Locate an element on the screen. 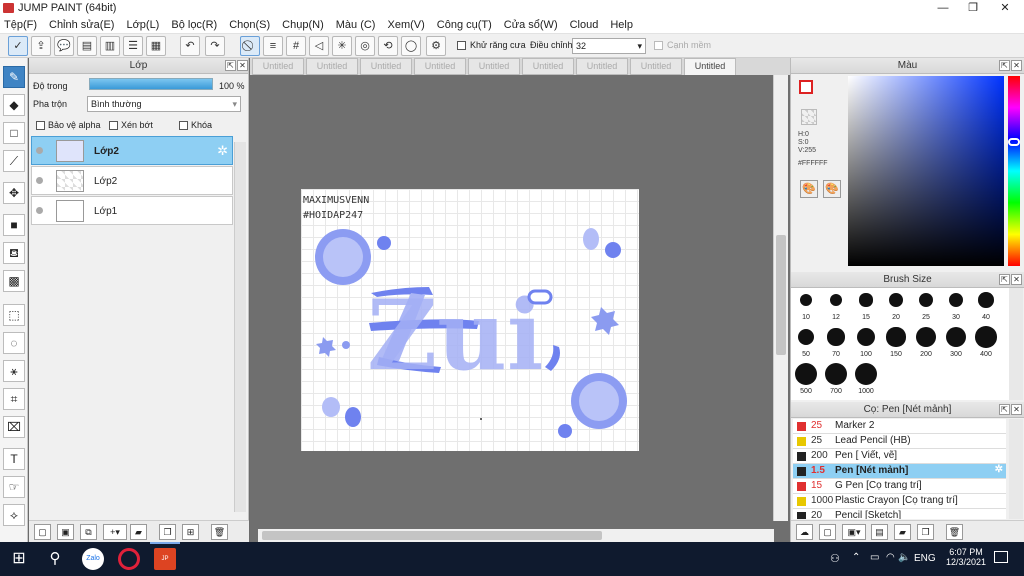  share-icon: ⇪ is located at coordinates (41, 46).